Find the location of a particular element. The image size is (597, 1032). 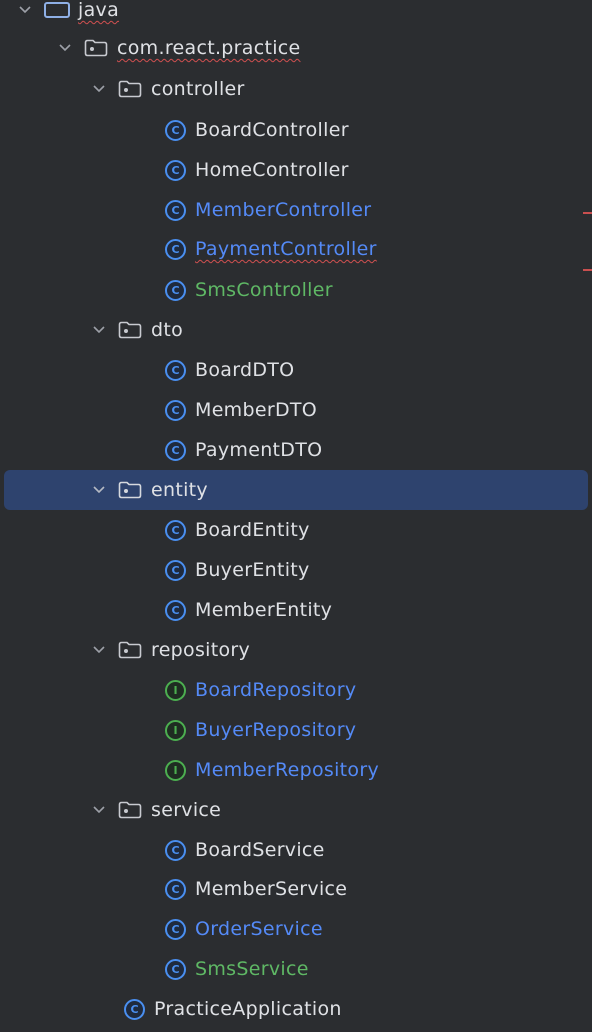

tree-node-label: BoardEntity is located at coordinates (252, 530).